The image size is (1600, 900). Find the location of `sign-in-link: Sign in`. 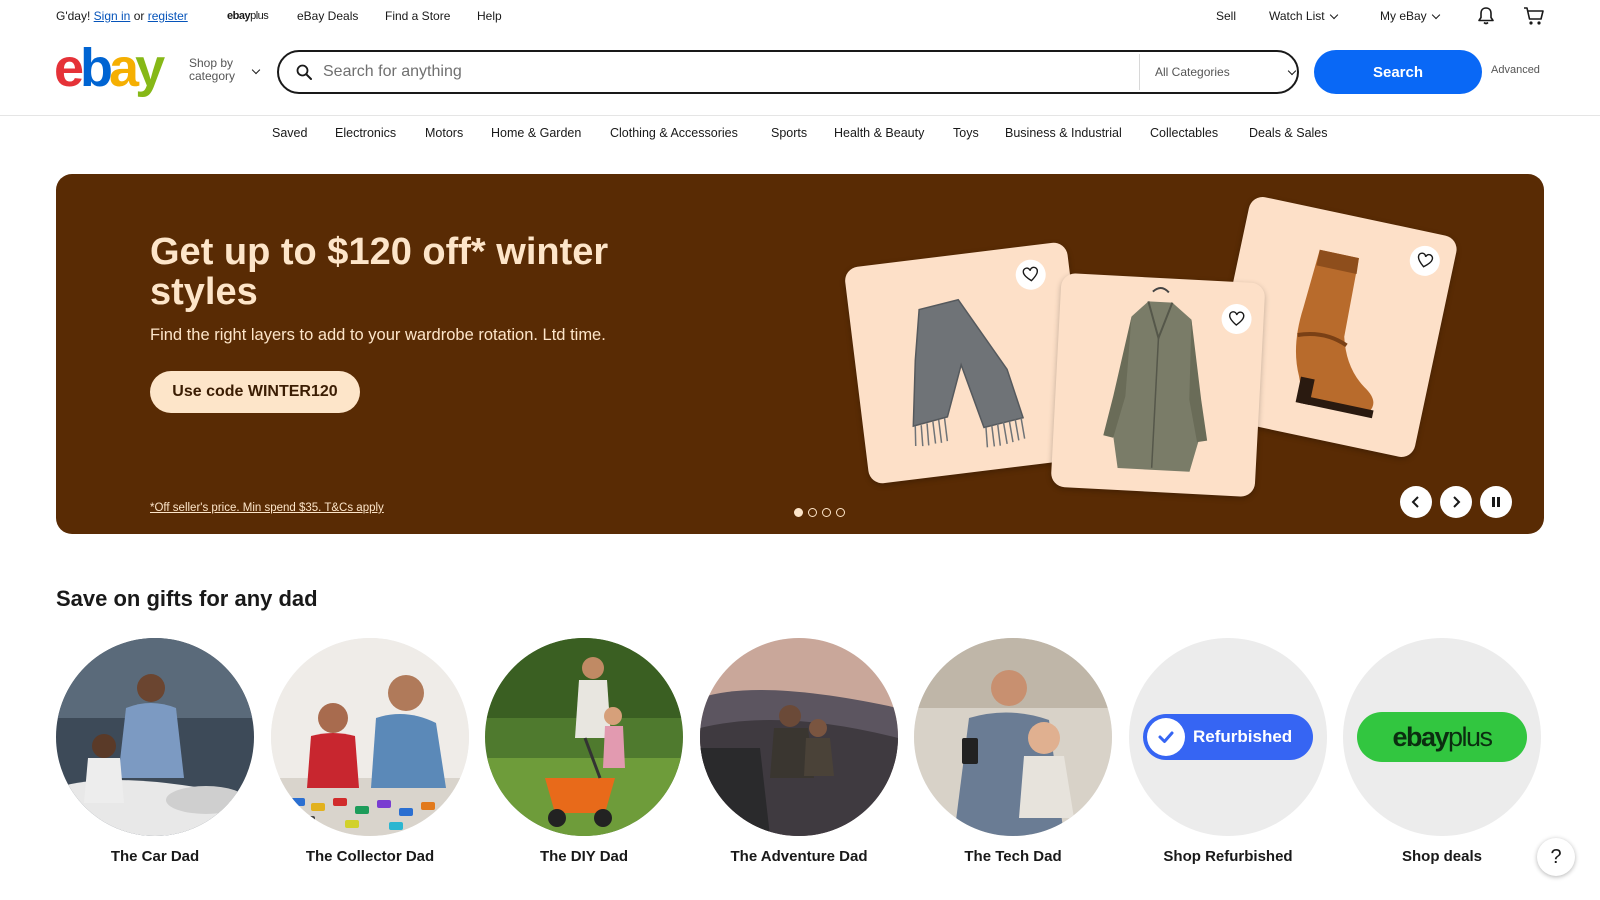

sign-in-link: Sign in is located at coordinates (112, 16).